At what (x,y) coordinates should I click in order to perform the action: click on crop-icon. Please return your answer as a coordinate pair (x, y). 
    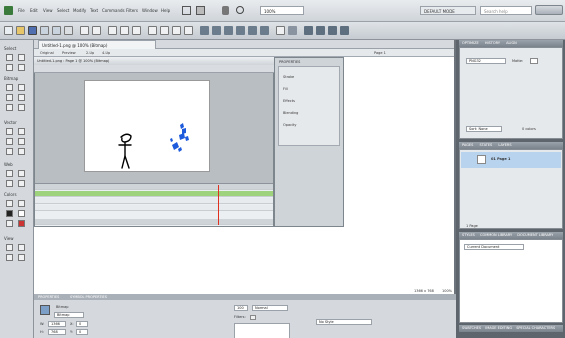
    Looking at the image, I should click on (21, 67).